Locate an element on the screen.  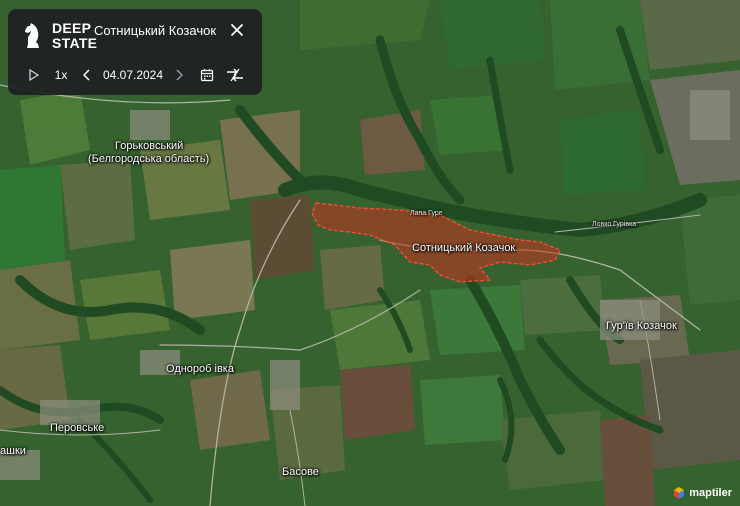
chevron-right-icon is located at coordinates (179, 75).